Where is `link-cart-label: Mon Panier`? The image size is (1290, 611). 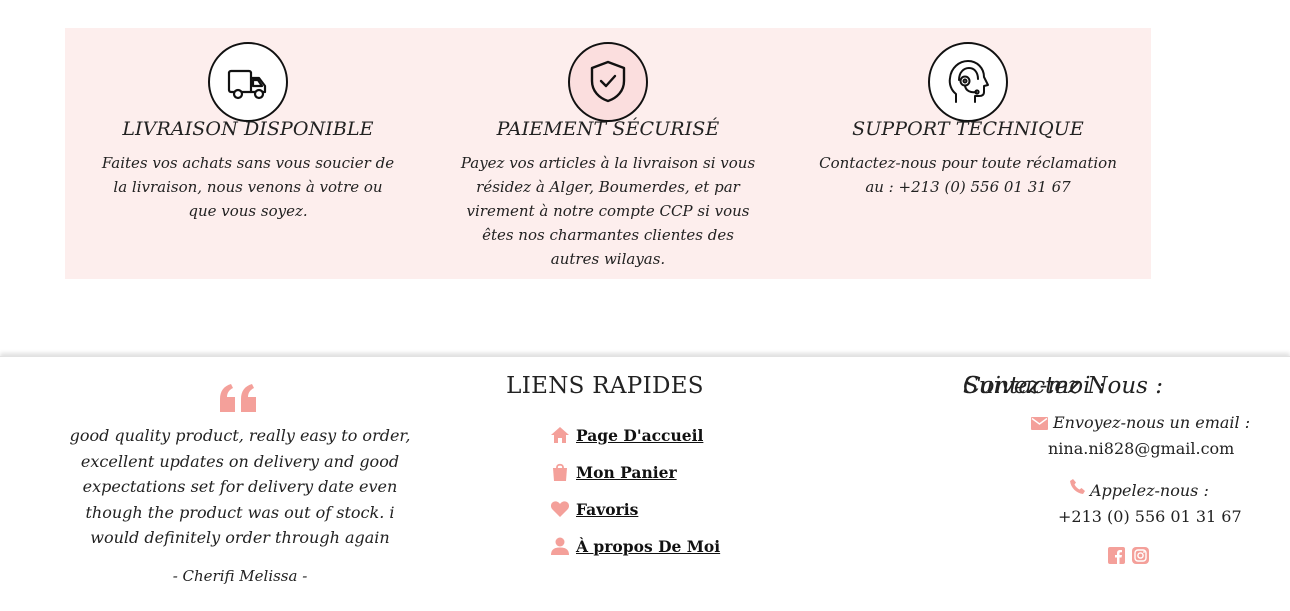
link-cart-label: Mon Panier is located at coordinates (626, 472).